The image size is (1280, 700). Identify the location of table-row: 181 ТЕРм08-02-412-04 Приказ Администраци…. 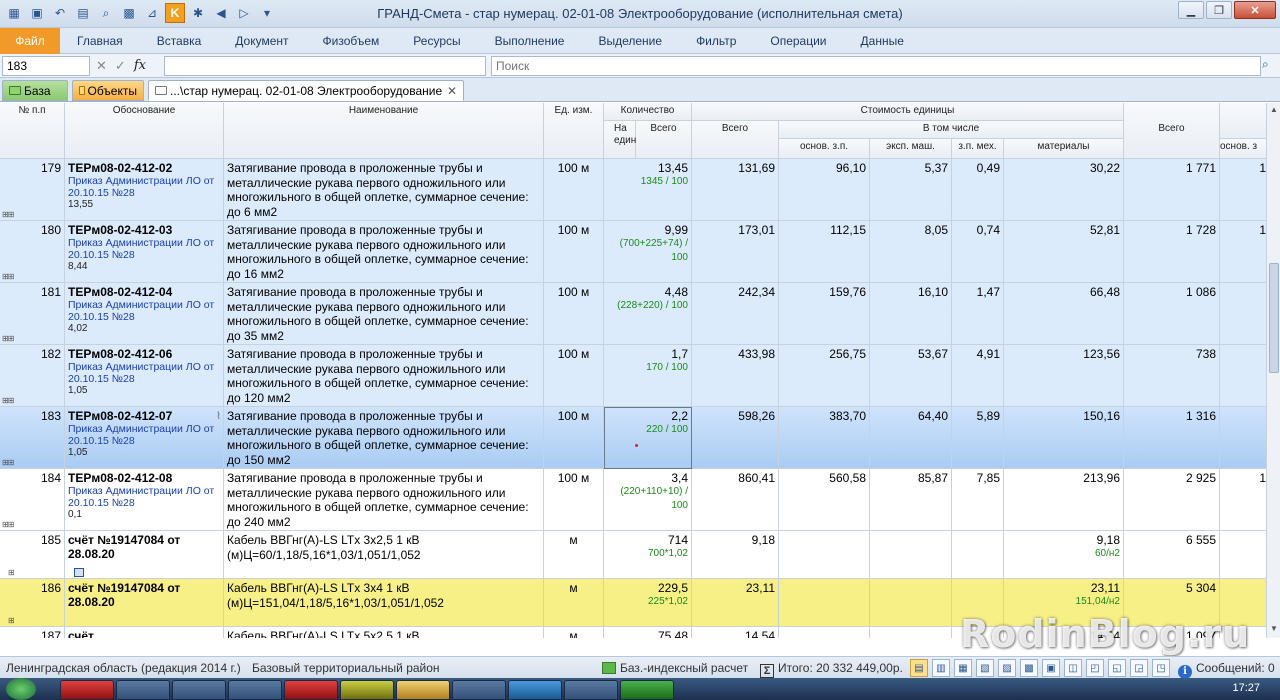
(640, 314).